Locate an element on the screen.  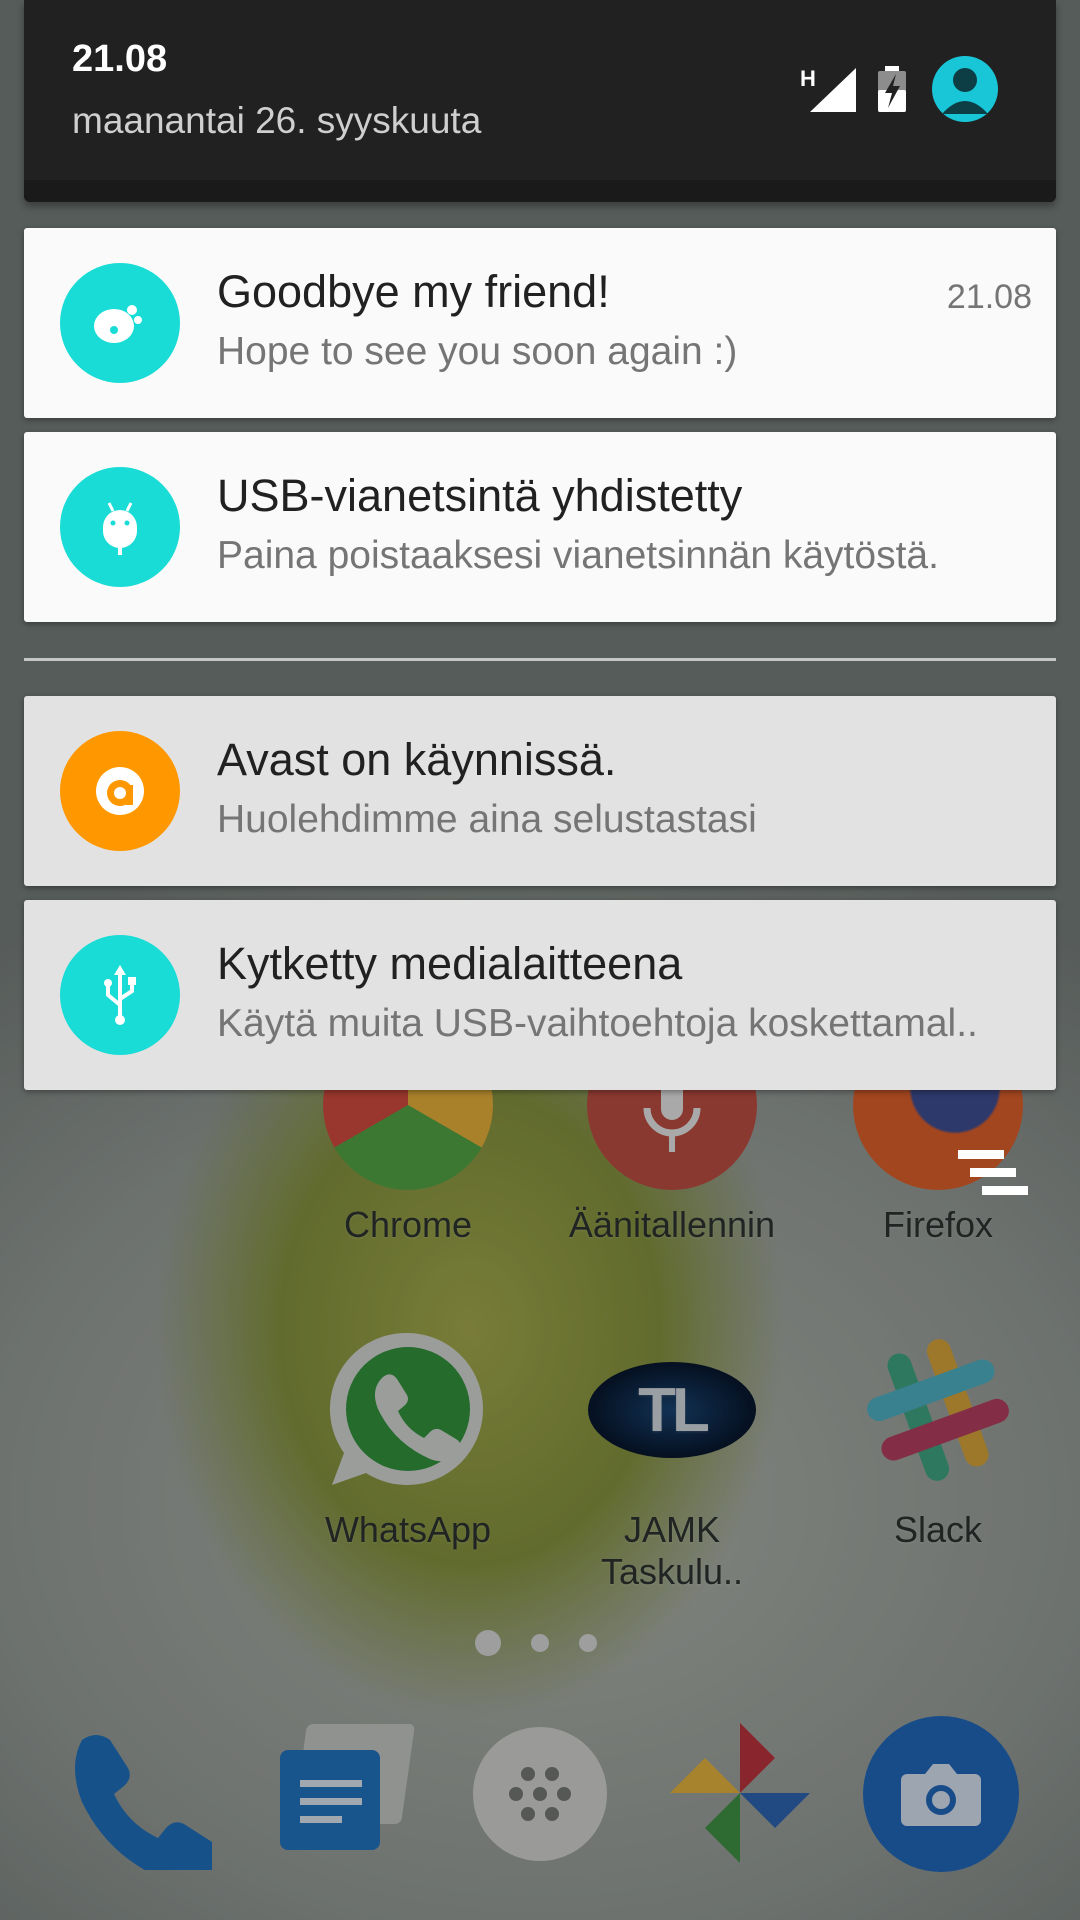
app-blob-icon is located at coordinates (120, 323).